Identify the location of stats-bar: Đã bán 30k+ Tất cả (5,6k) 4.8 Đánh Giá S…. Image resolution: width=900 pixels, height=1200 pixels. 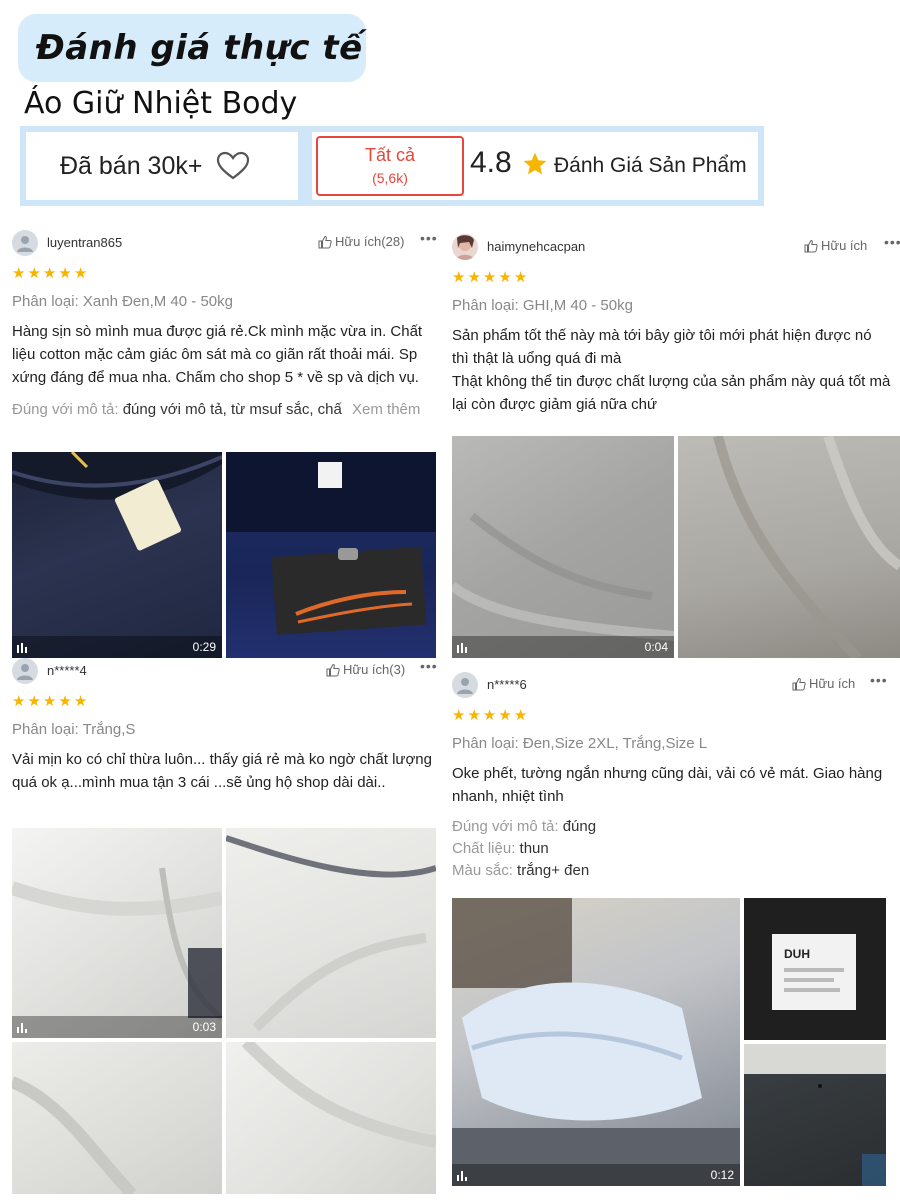
(392, 166).